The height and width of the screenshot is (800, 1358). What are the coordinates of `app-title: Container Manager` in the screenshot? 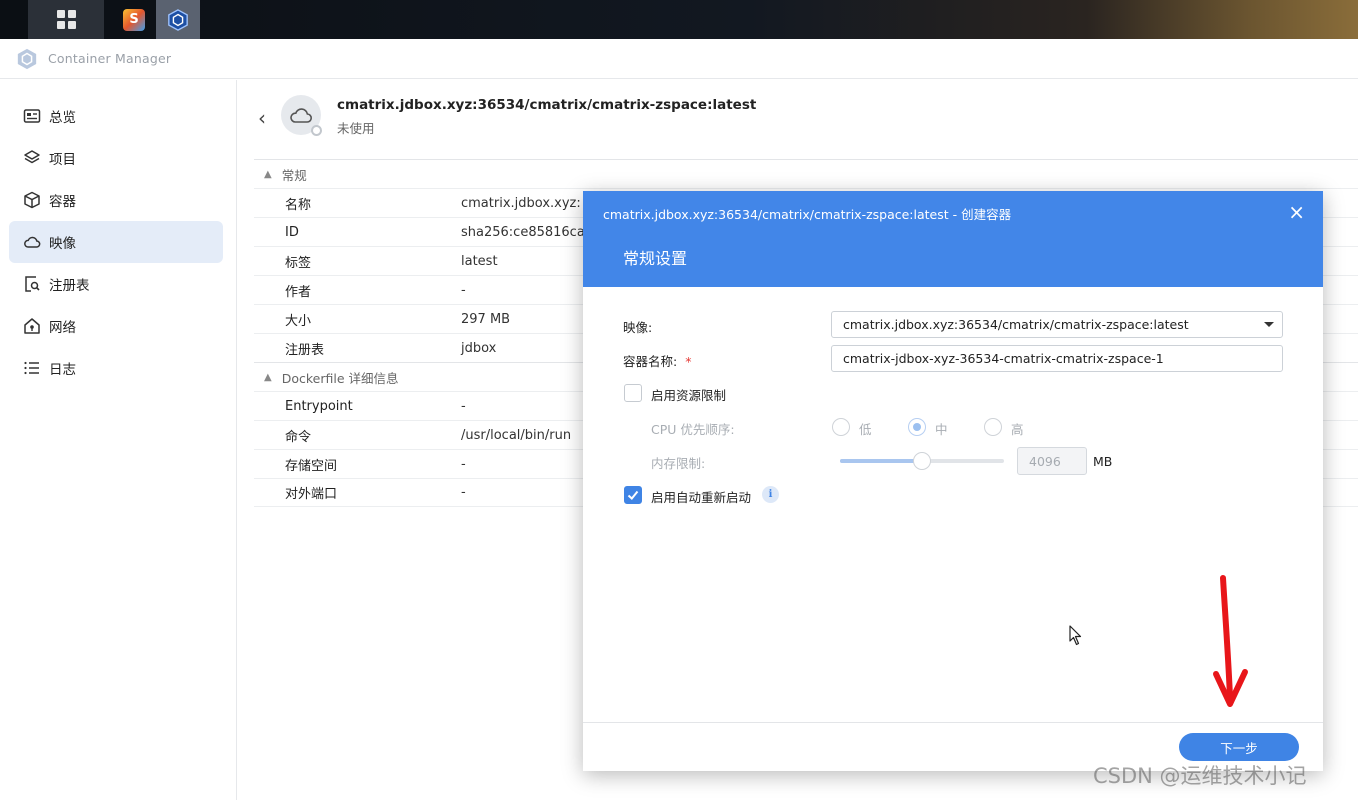 It's located at (110, 58).